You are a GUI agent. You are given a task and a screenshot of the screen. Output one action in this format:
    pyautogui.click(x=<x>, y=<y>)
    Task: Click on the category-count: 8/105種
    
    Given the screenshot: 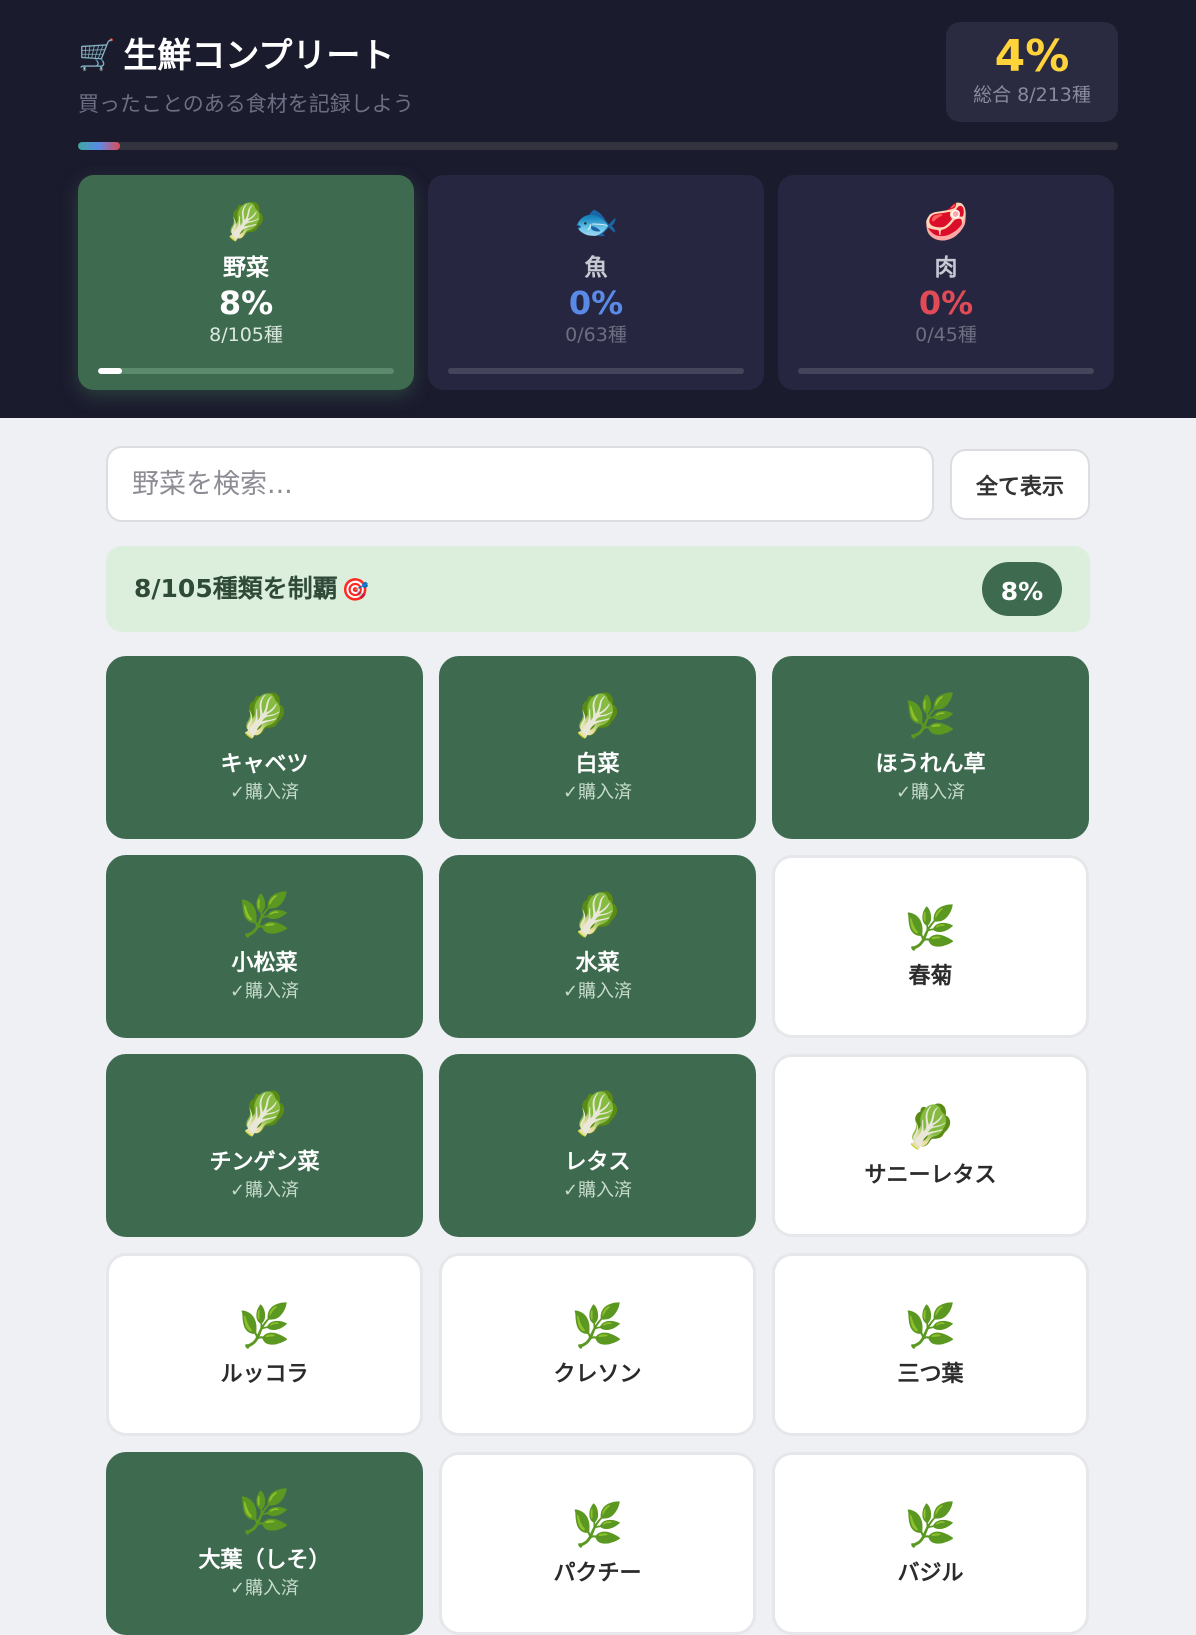 What is the action you would take?
    pyautogui.click(x=246, y=335)
    